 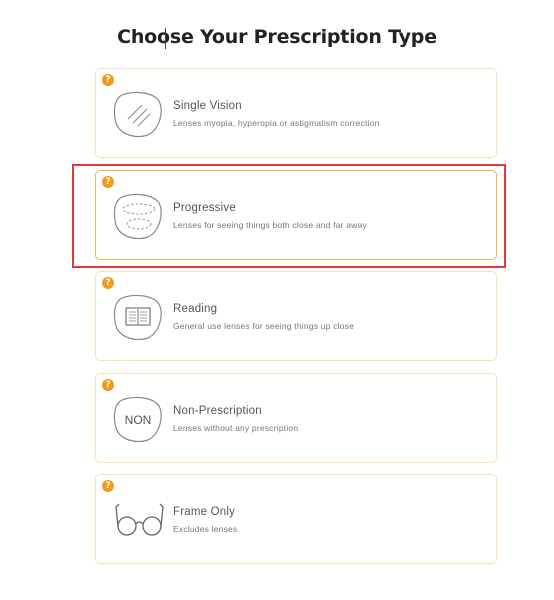 What do you see at coordinates (207, 106) in the screenshot?
I see `option-title: Single Vision` at bounding box center [207, 106].